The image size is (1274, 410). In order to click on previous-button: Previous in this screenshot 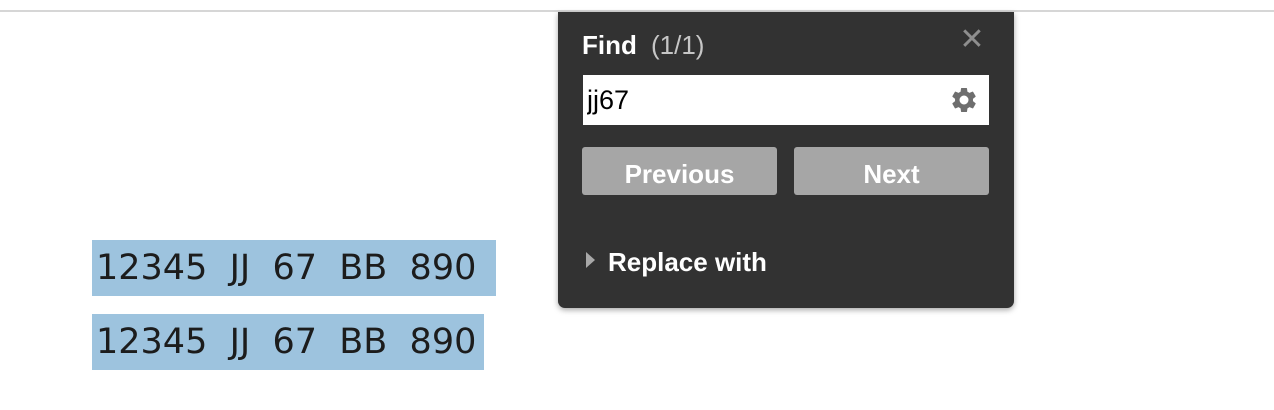, I will do `click(679, 171)`.